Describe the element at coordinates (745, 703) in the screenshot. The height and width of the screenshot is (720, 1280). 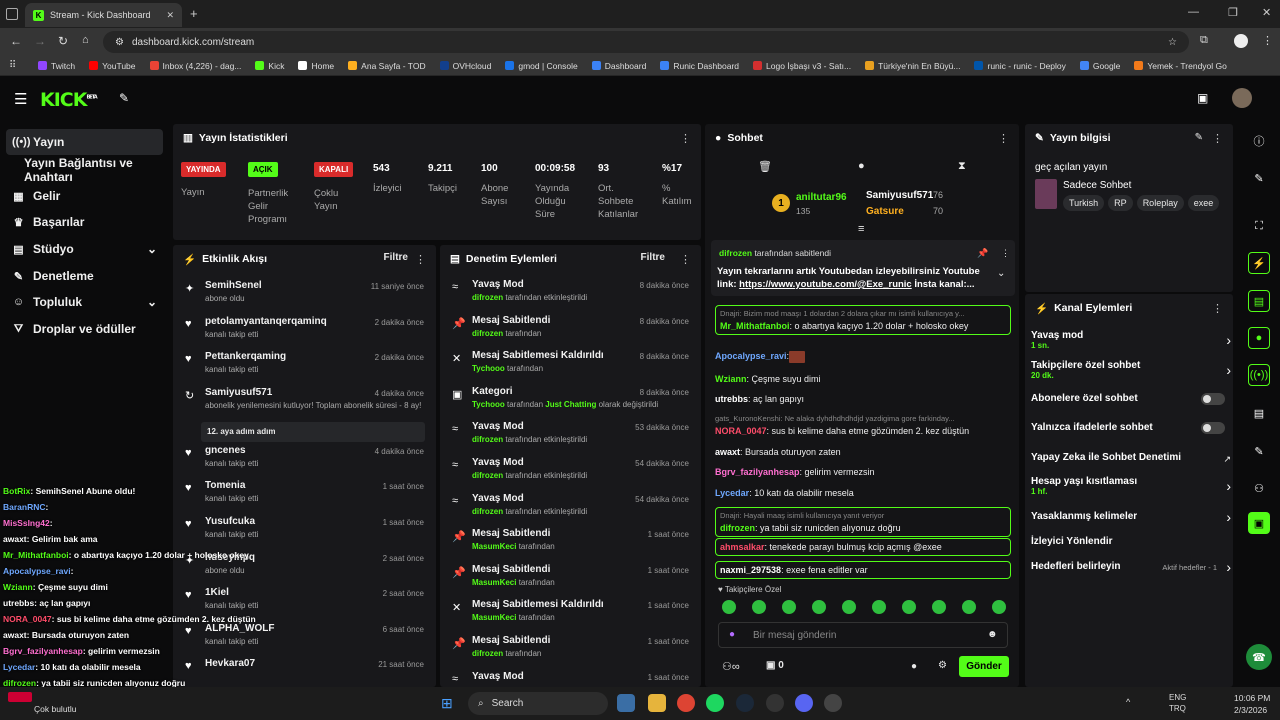
I see `steam-icon` at that location.